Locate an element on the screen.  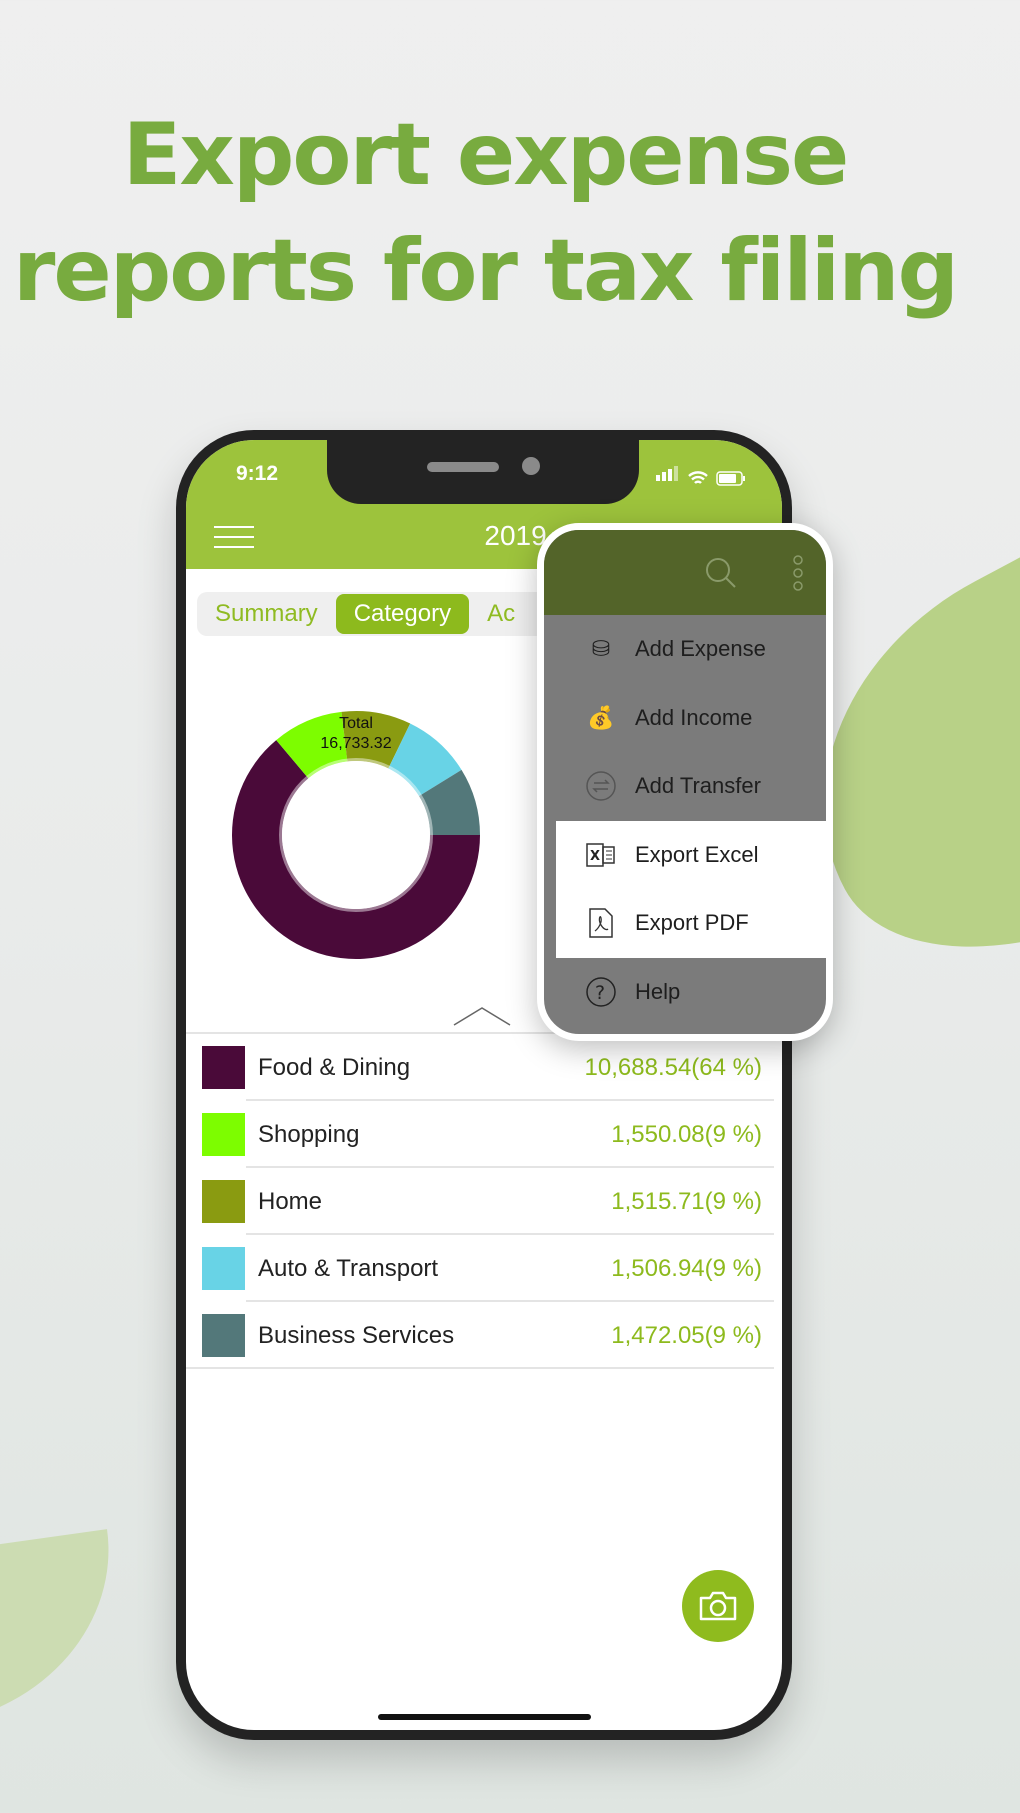
category-row: Home 1,515.71(9 %) is located at coordinates (484, 1201).